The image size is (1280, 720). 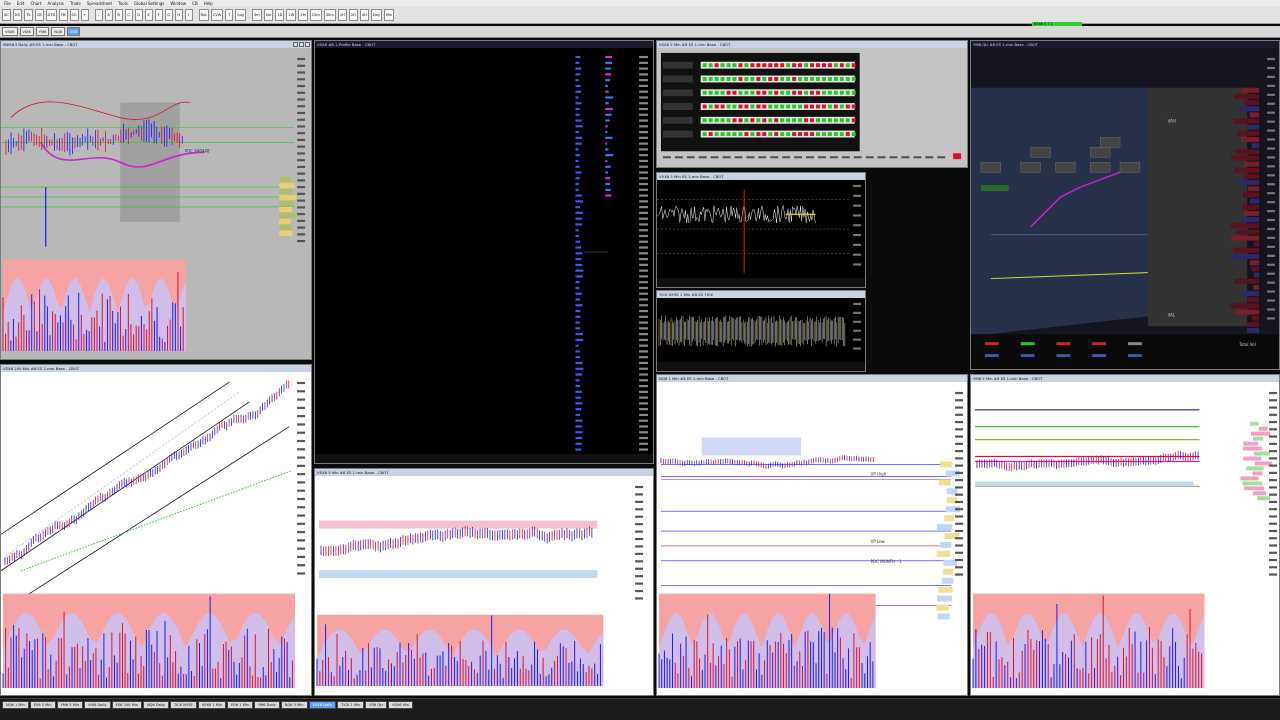 I want to click on taskbar-item: VSX6 1 Min, so click(x=212, y=705).